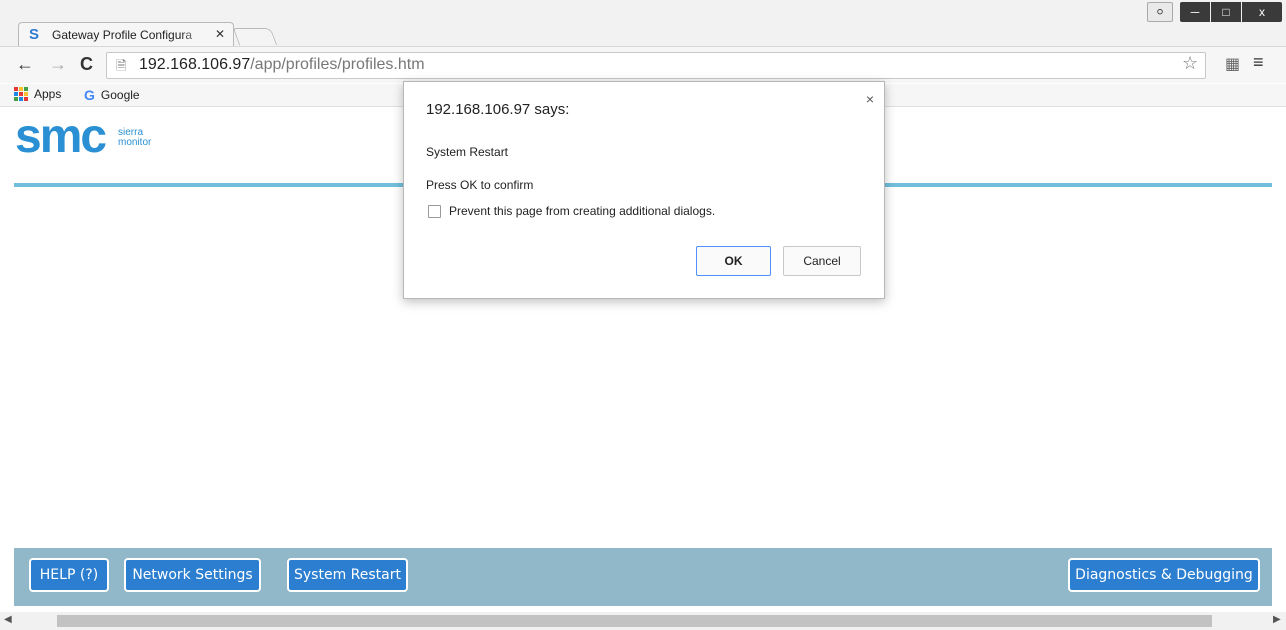  I want to click on window-close-icon: x, so click(1262, 12).